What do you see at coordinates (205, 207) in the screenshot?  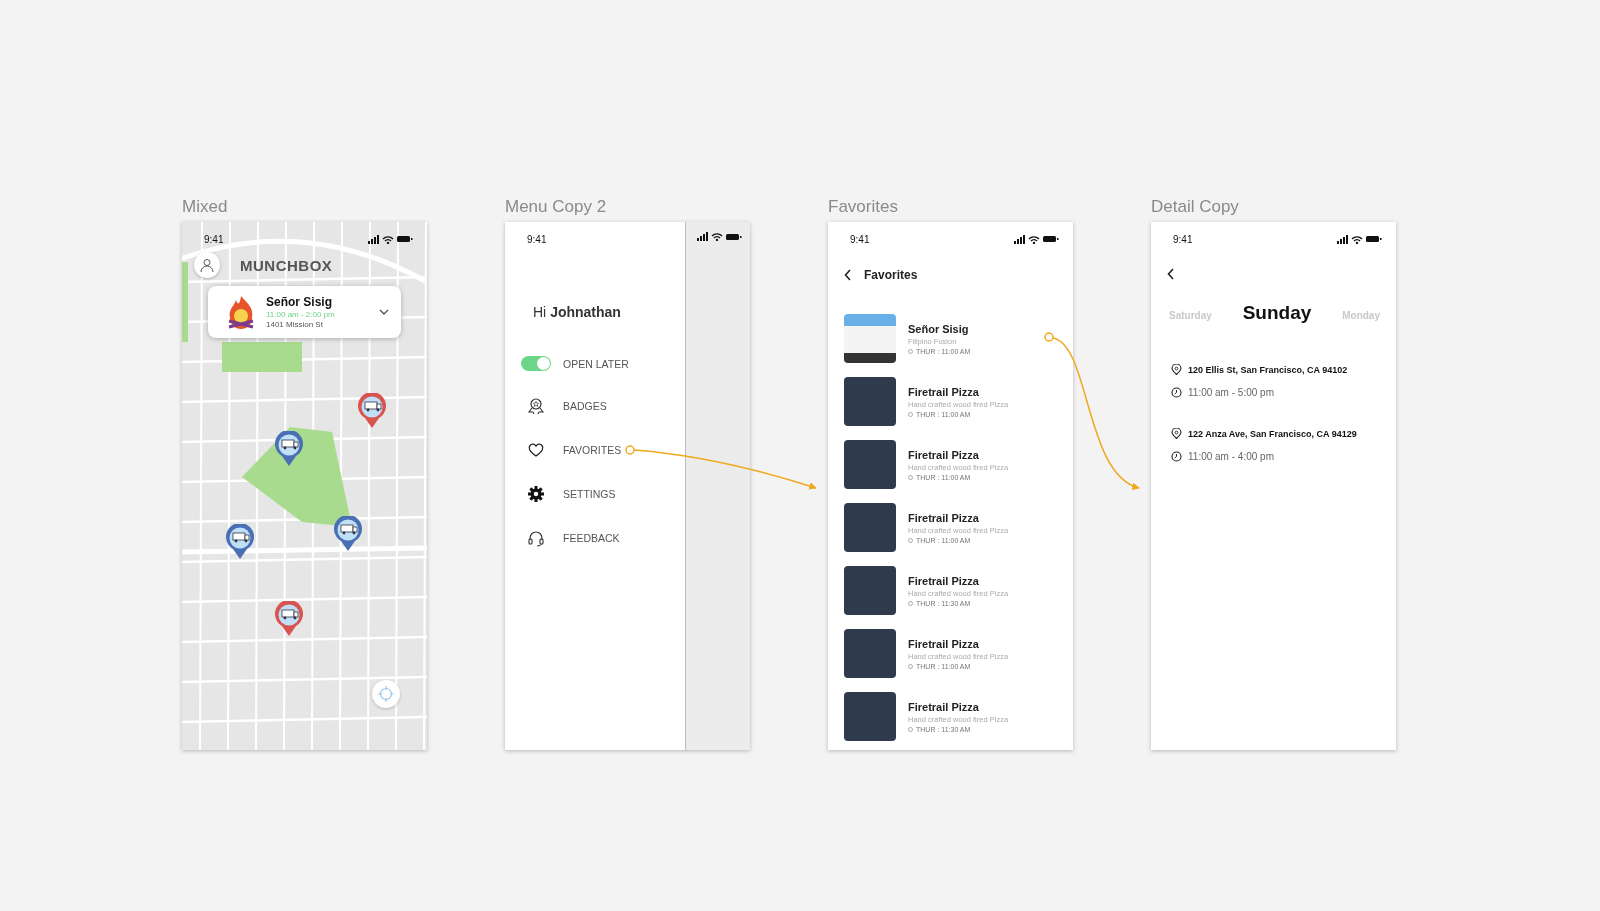 I see `artboard-label: Mixed` at bounding box center [205, 207].